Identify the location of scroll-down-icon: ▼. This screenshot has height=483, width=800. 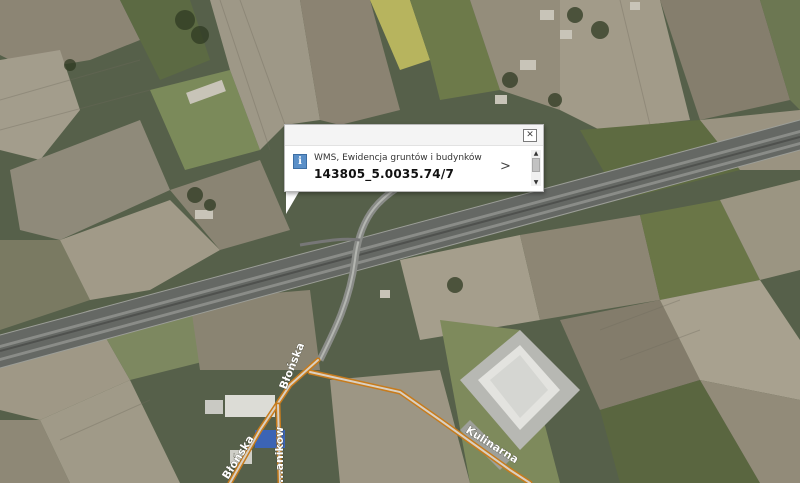
(536, 182).